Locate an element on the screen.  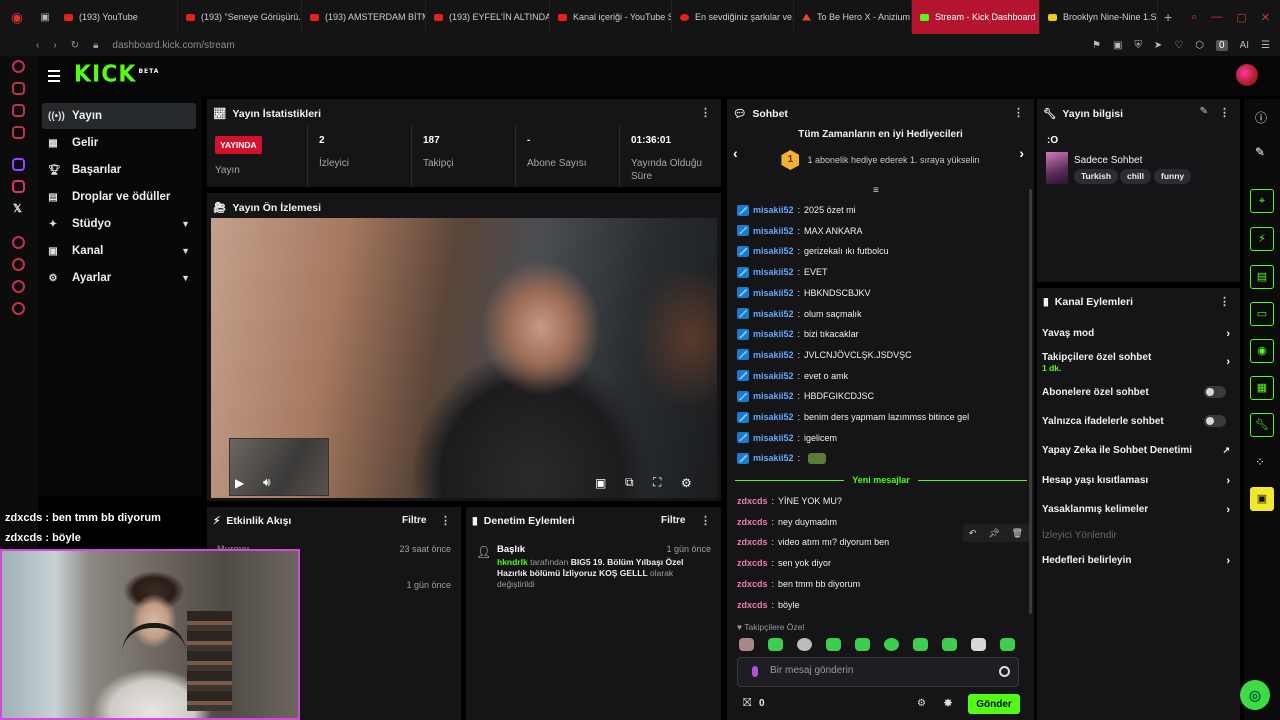
nav-item-yayin: ((•)) Yayın is located at coordinates (119, 116).